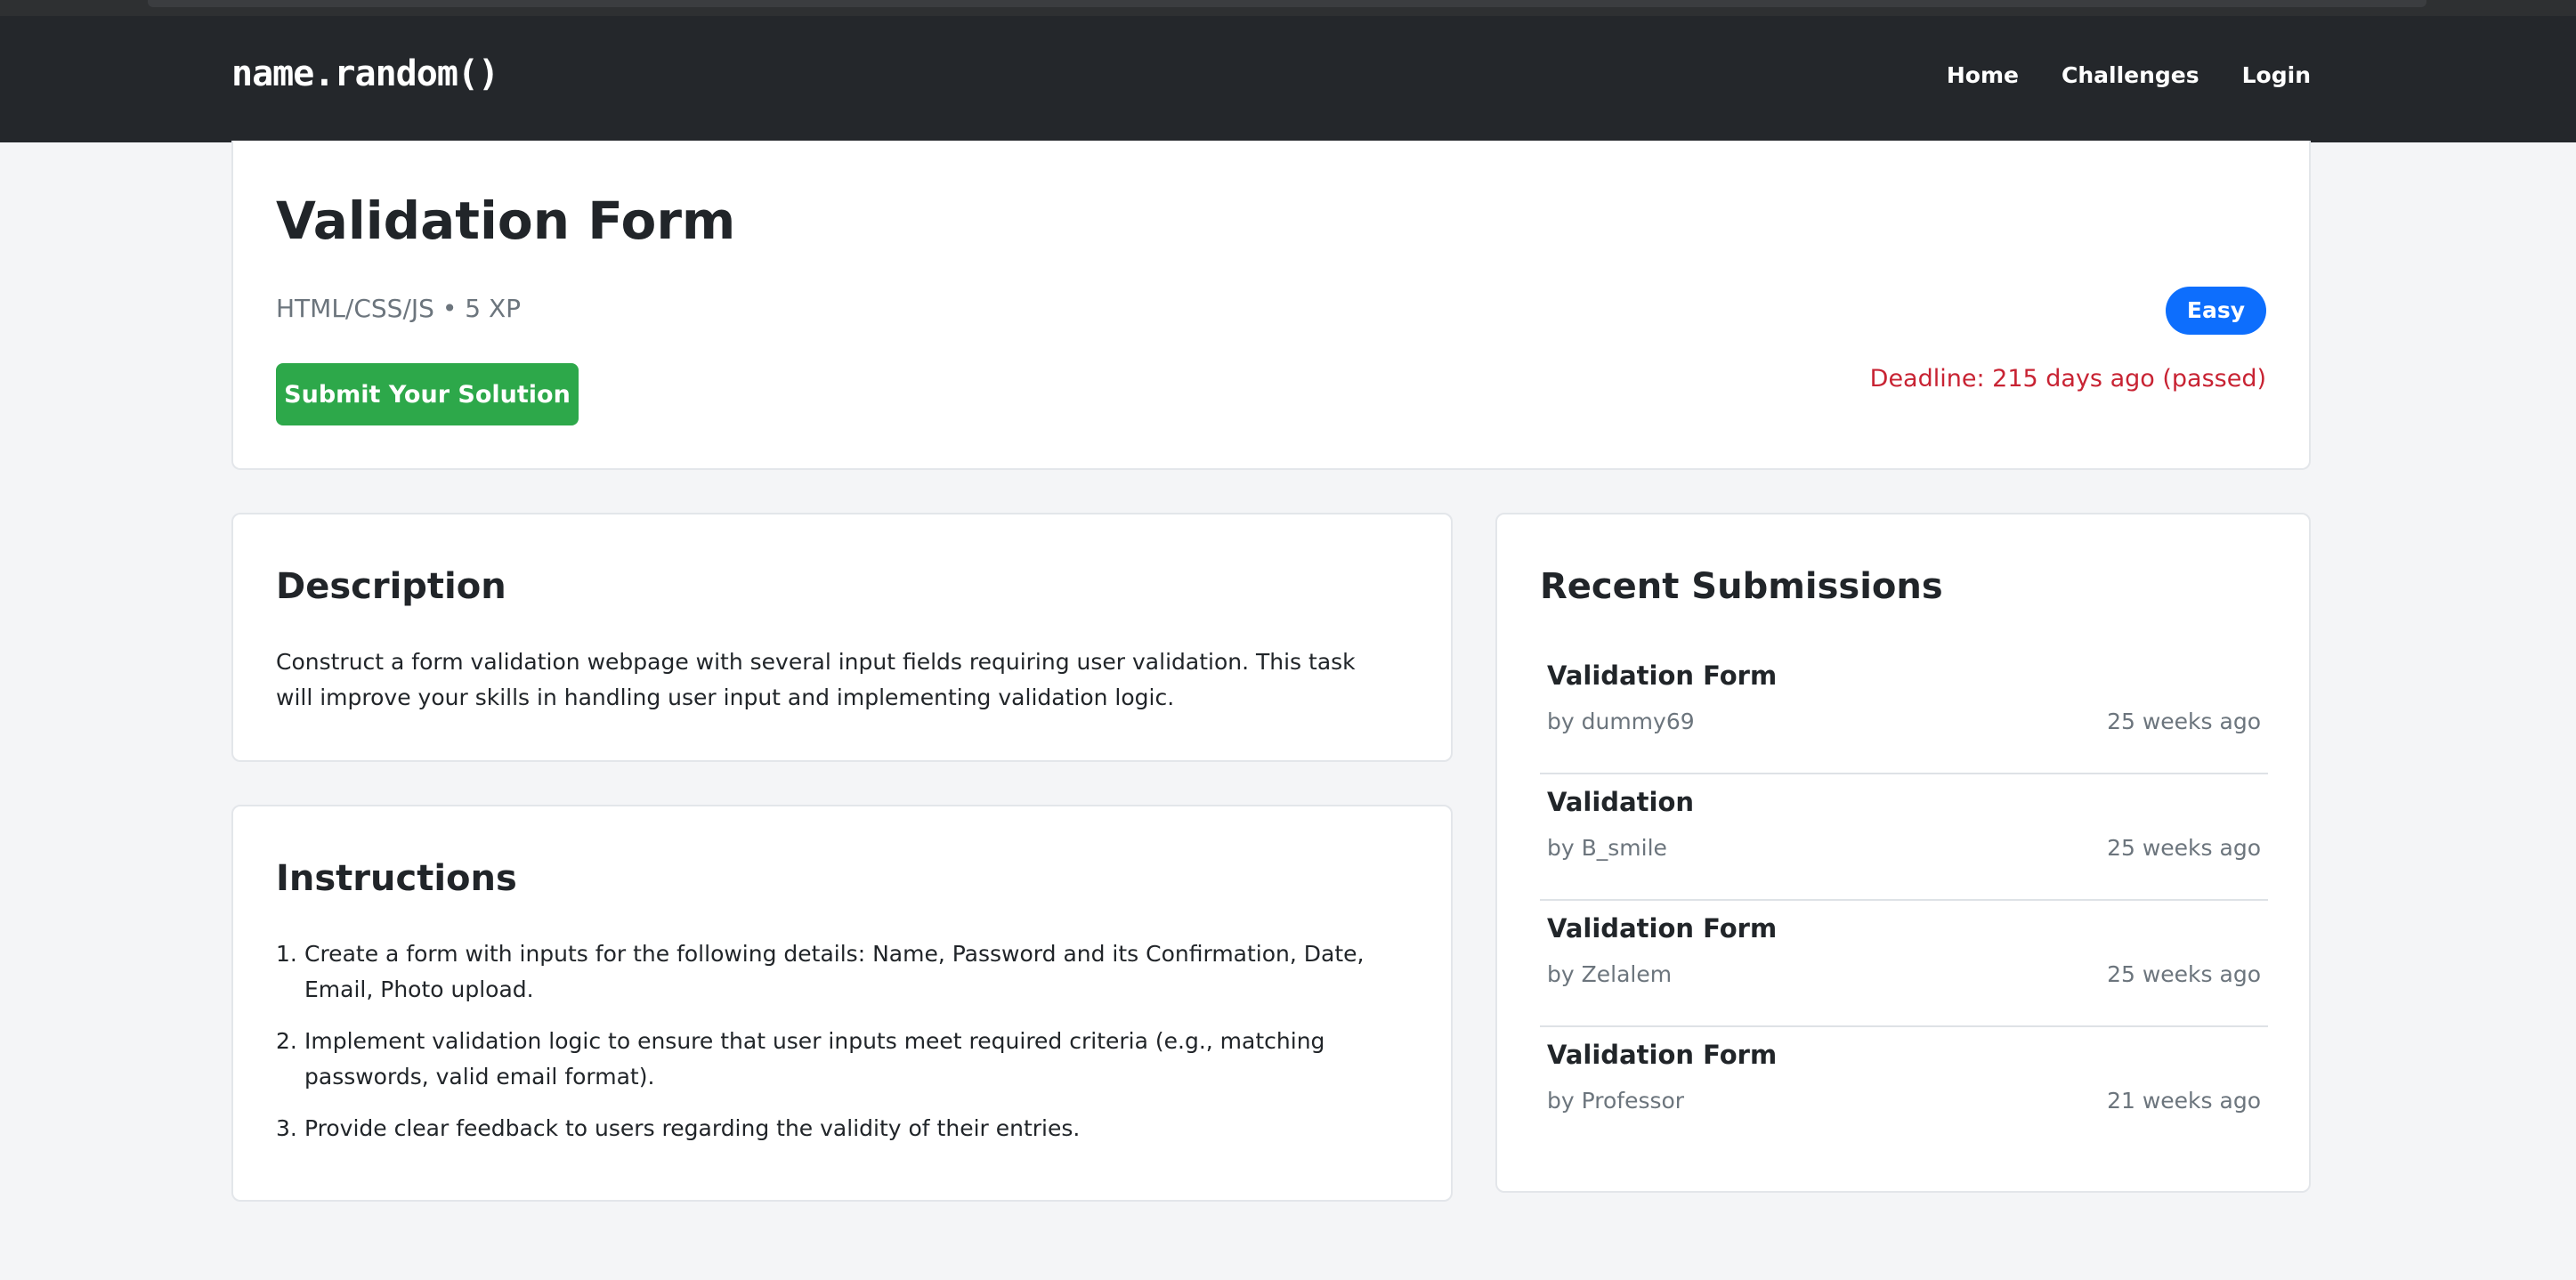 This screenshot has width=2576, height=1280. I want to click on nav-link-login: Login, so click(2276, 75).